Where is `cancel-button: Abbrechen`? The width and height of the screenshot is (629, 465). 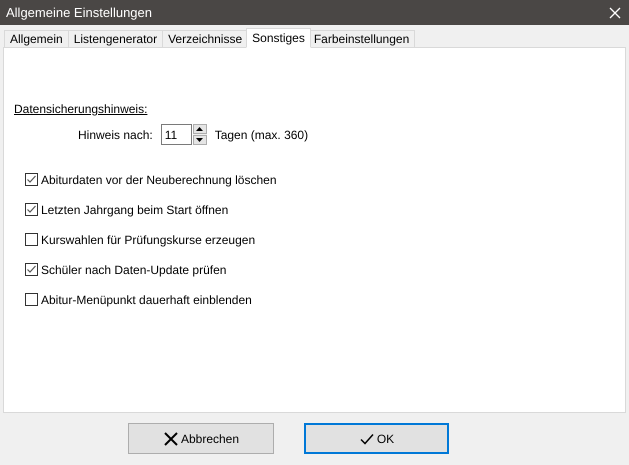 cancel-button: Abbrechen is located at coordinates (201, 438).